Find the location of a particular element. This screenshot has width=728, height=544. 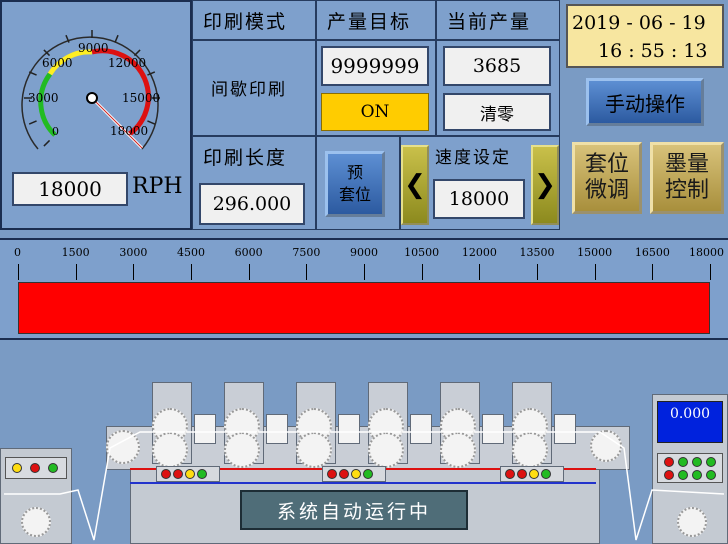

speed-setting-header: 速度设定 is located at coordinates (473, 158).